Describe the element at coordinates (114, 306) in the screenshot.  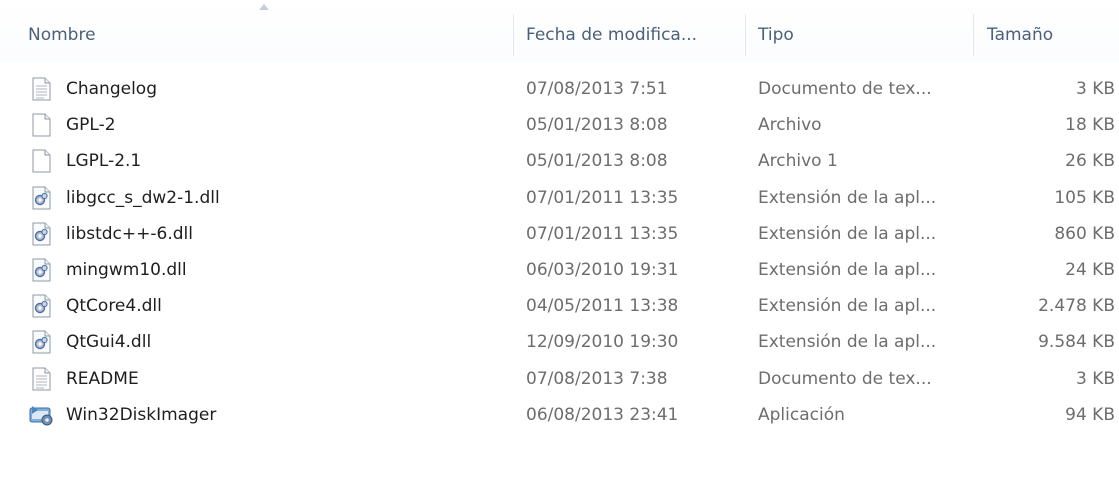
I see `file-name: QtCore4.dll` at that location.